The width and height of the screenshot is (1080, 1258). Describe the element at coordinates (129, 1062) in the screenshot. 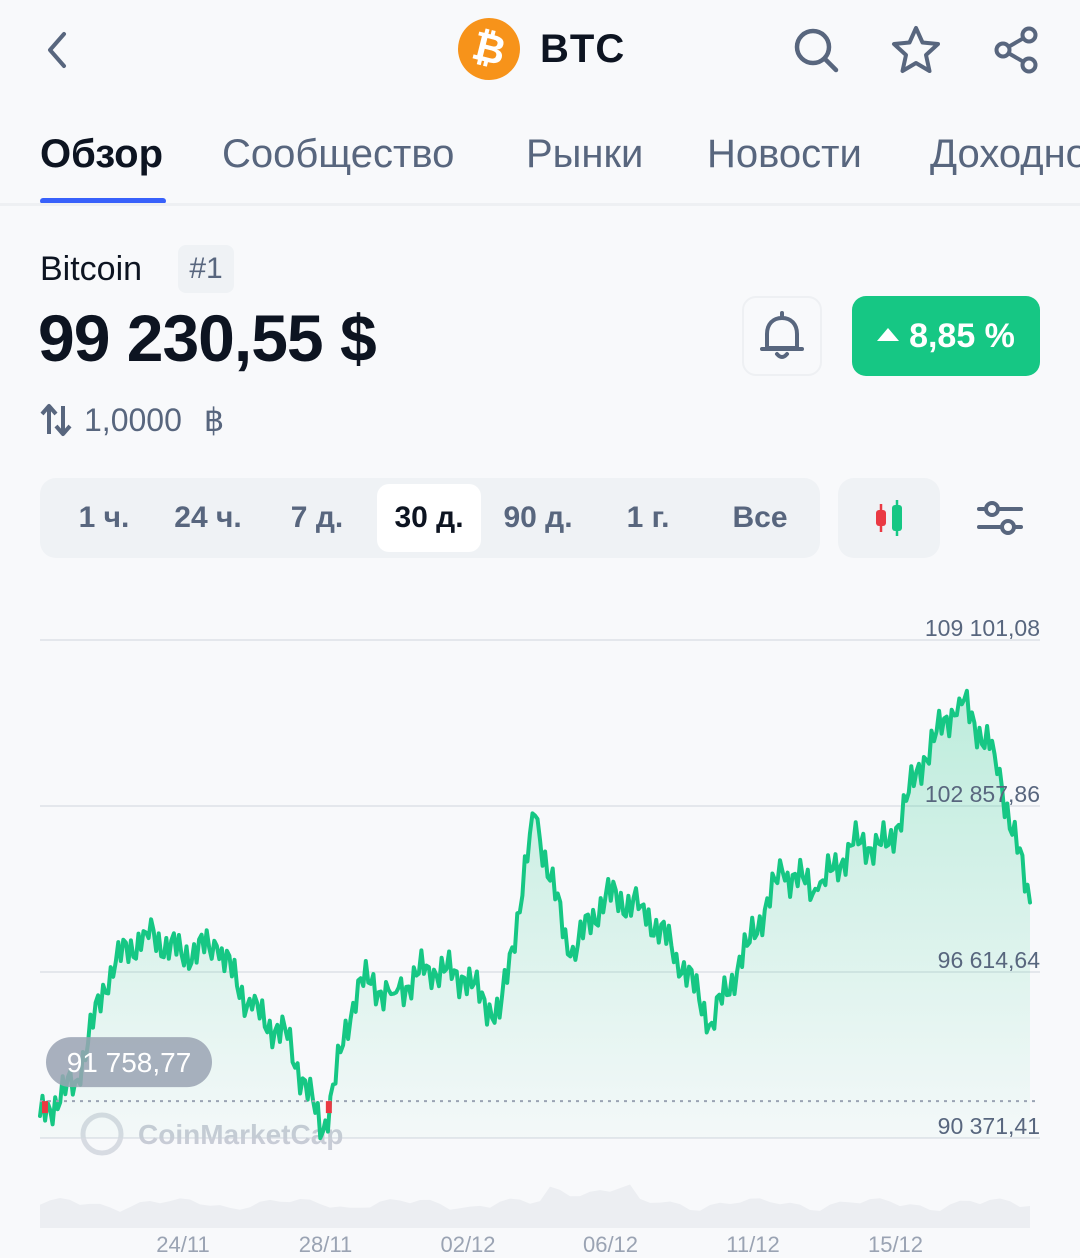

I see `start-price-label: 91 758,77` at that location.